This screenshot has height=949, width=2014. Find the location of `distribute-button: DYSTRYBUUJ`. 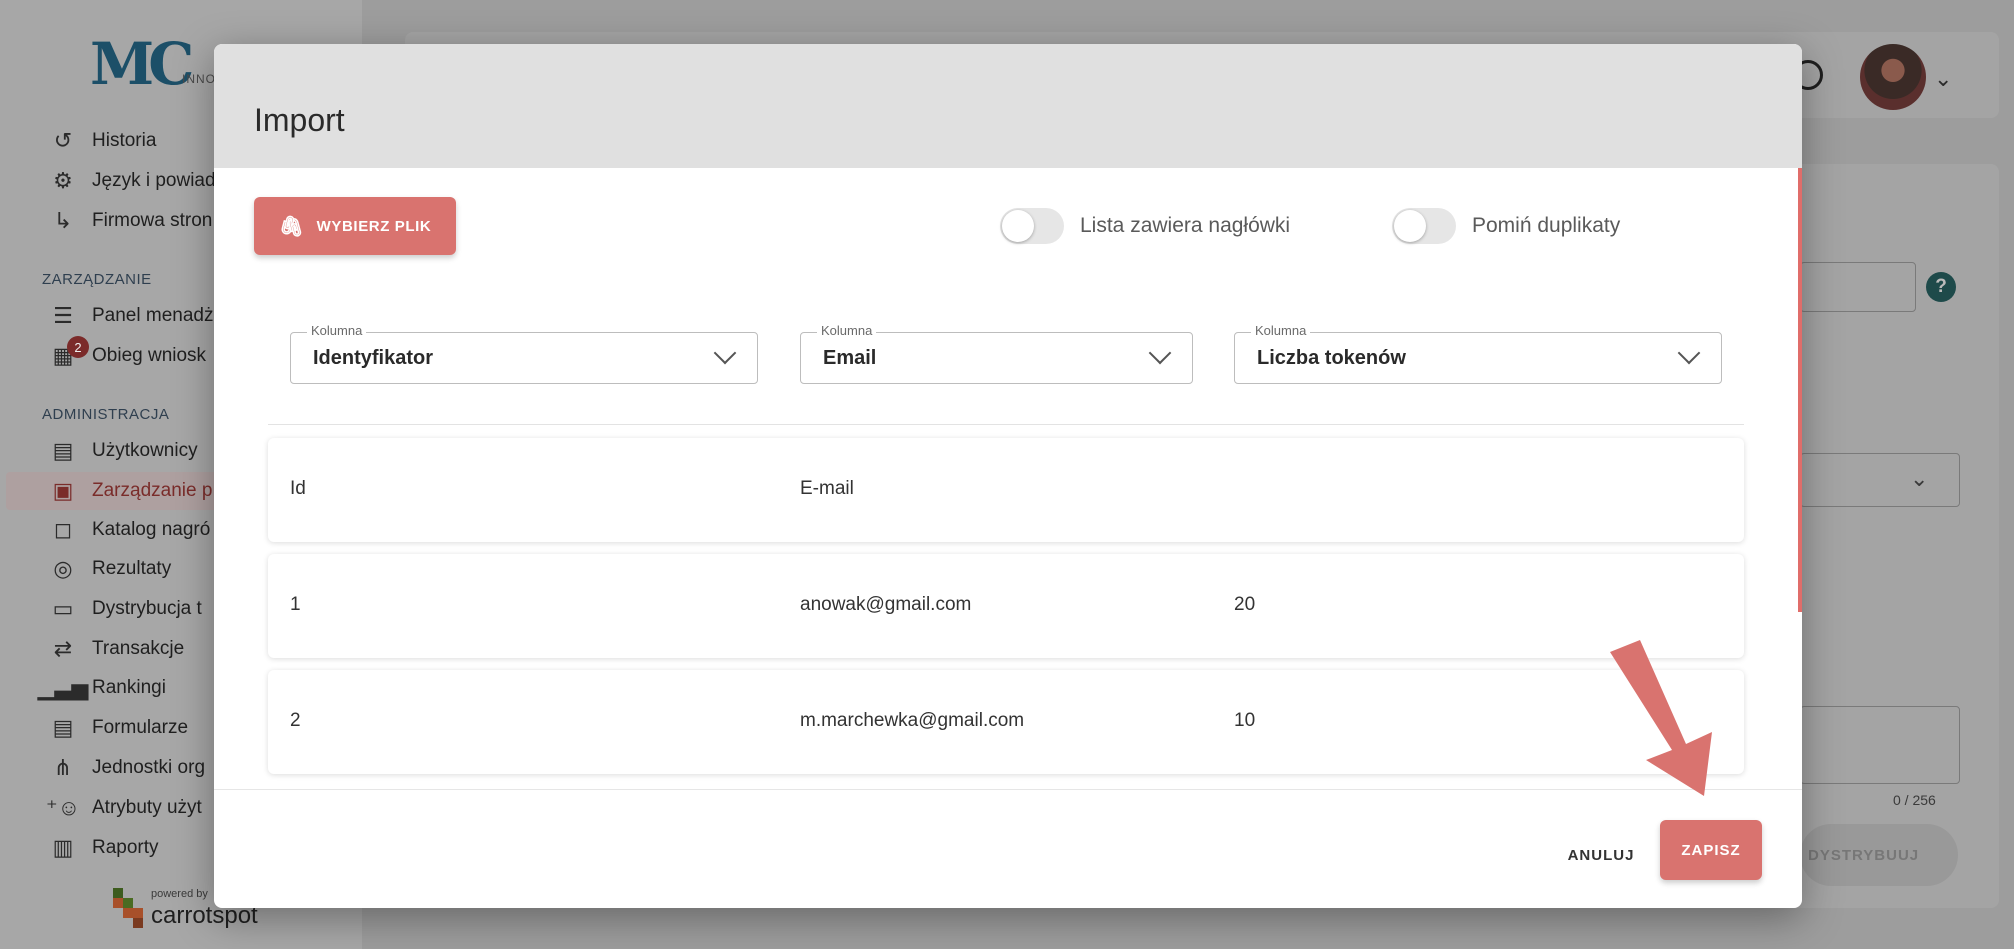

distribute-button: DYSTRYBUUJ is located at coordinates (1879, 855).